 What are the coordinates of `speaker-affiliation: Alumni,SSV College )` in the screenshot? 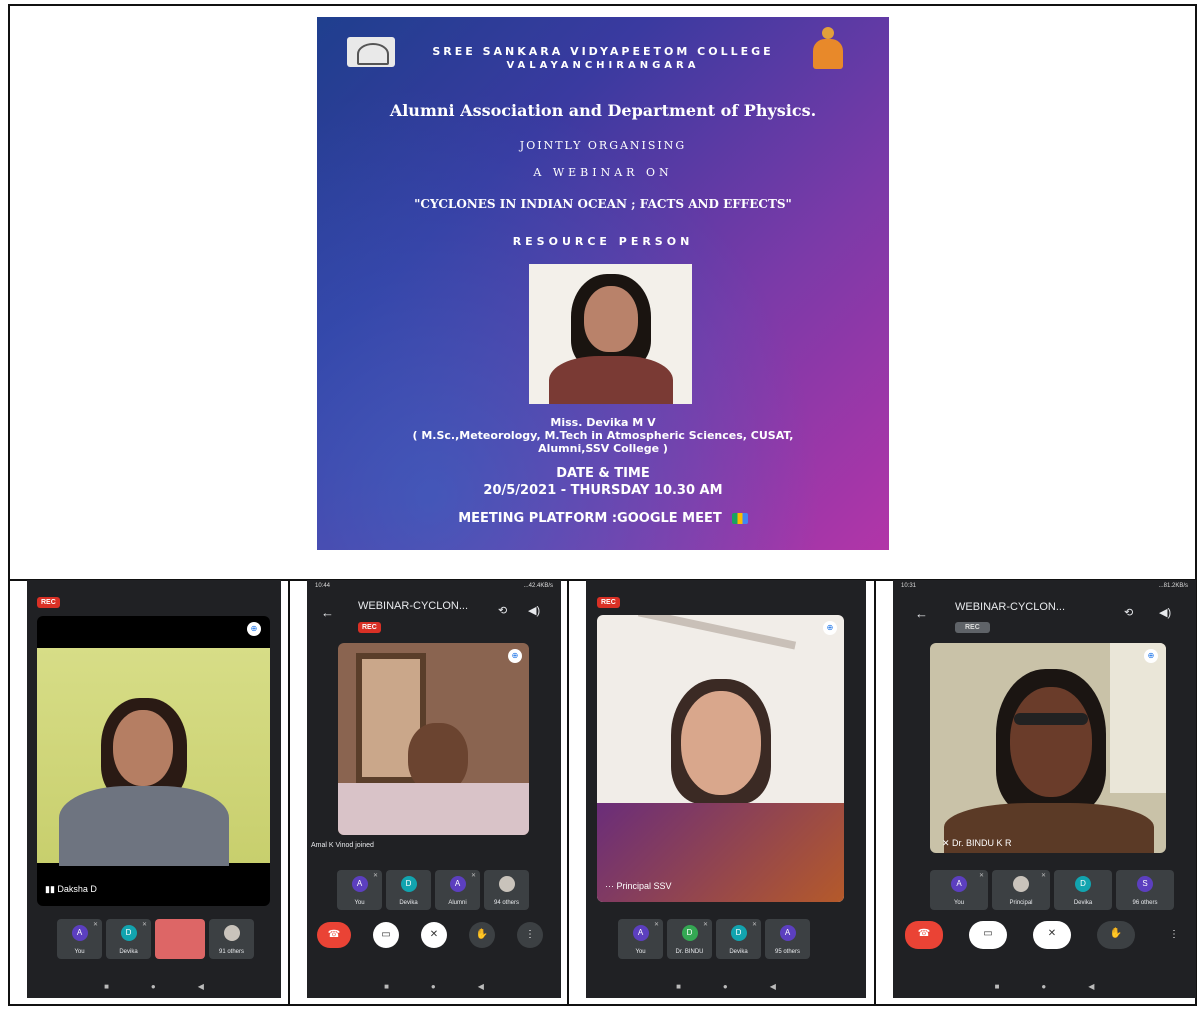 It's located at (603, 448).